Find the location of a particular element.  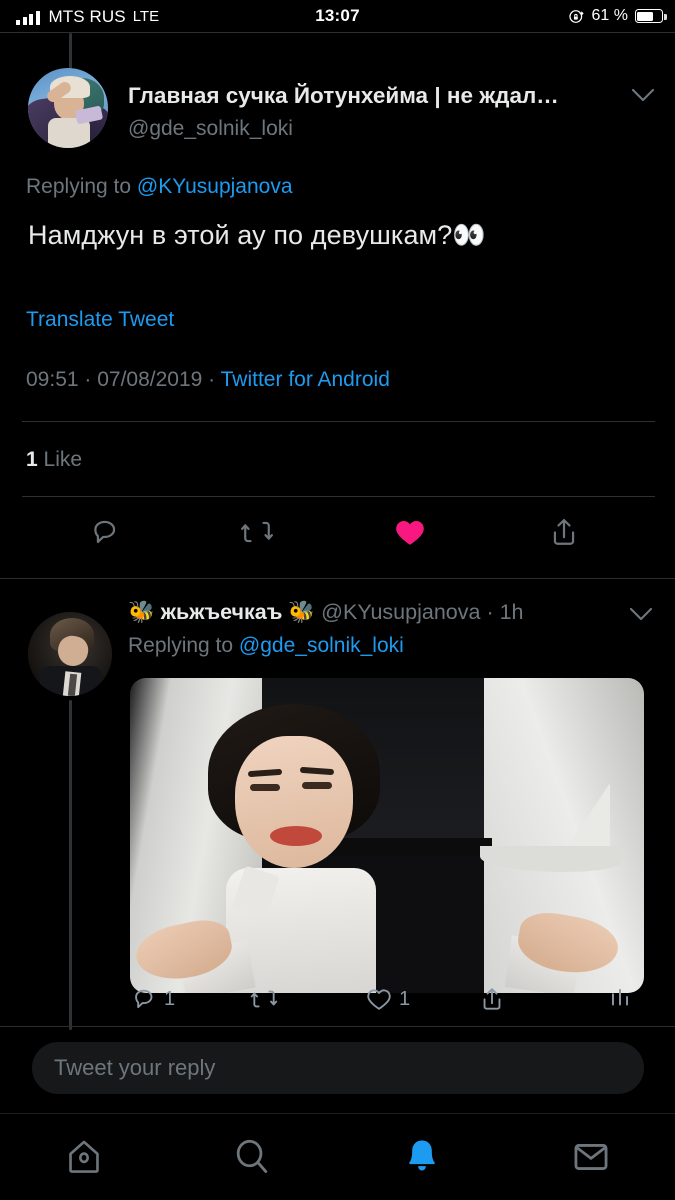

search-icon is located at coordinates (252, 1156).